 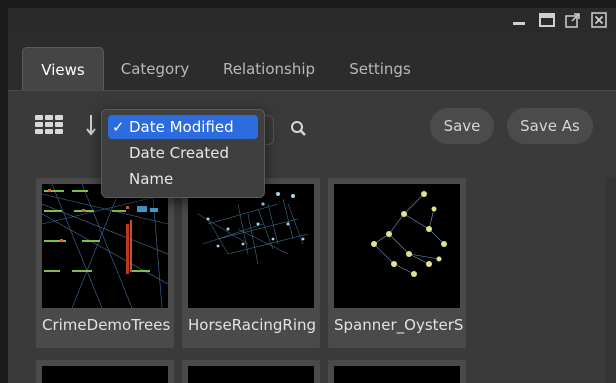 What do you see at coordinates (573, 20) in the screenshot?
I see `popout-icon` at bounding box center [573, 20].